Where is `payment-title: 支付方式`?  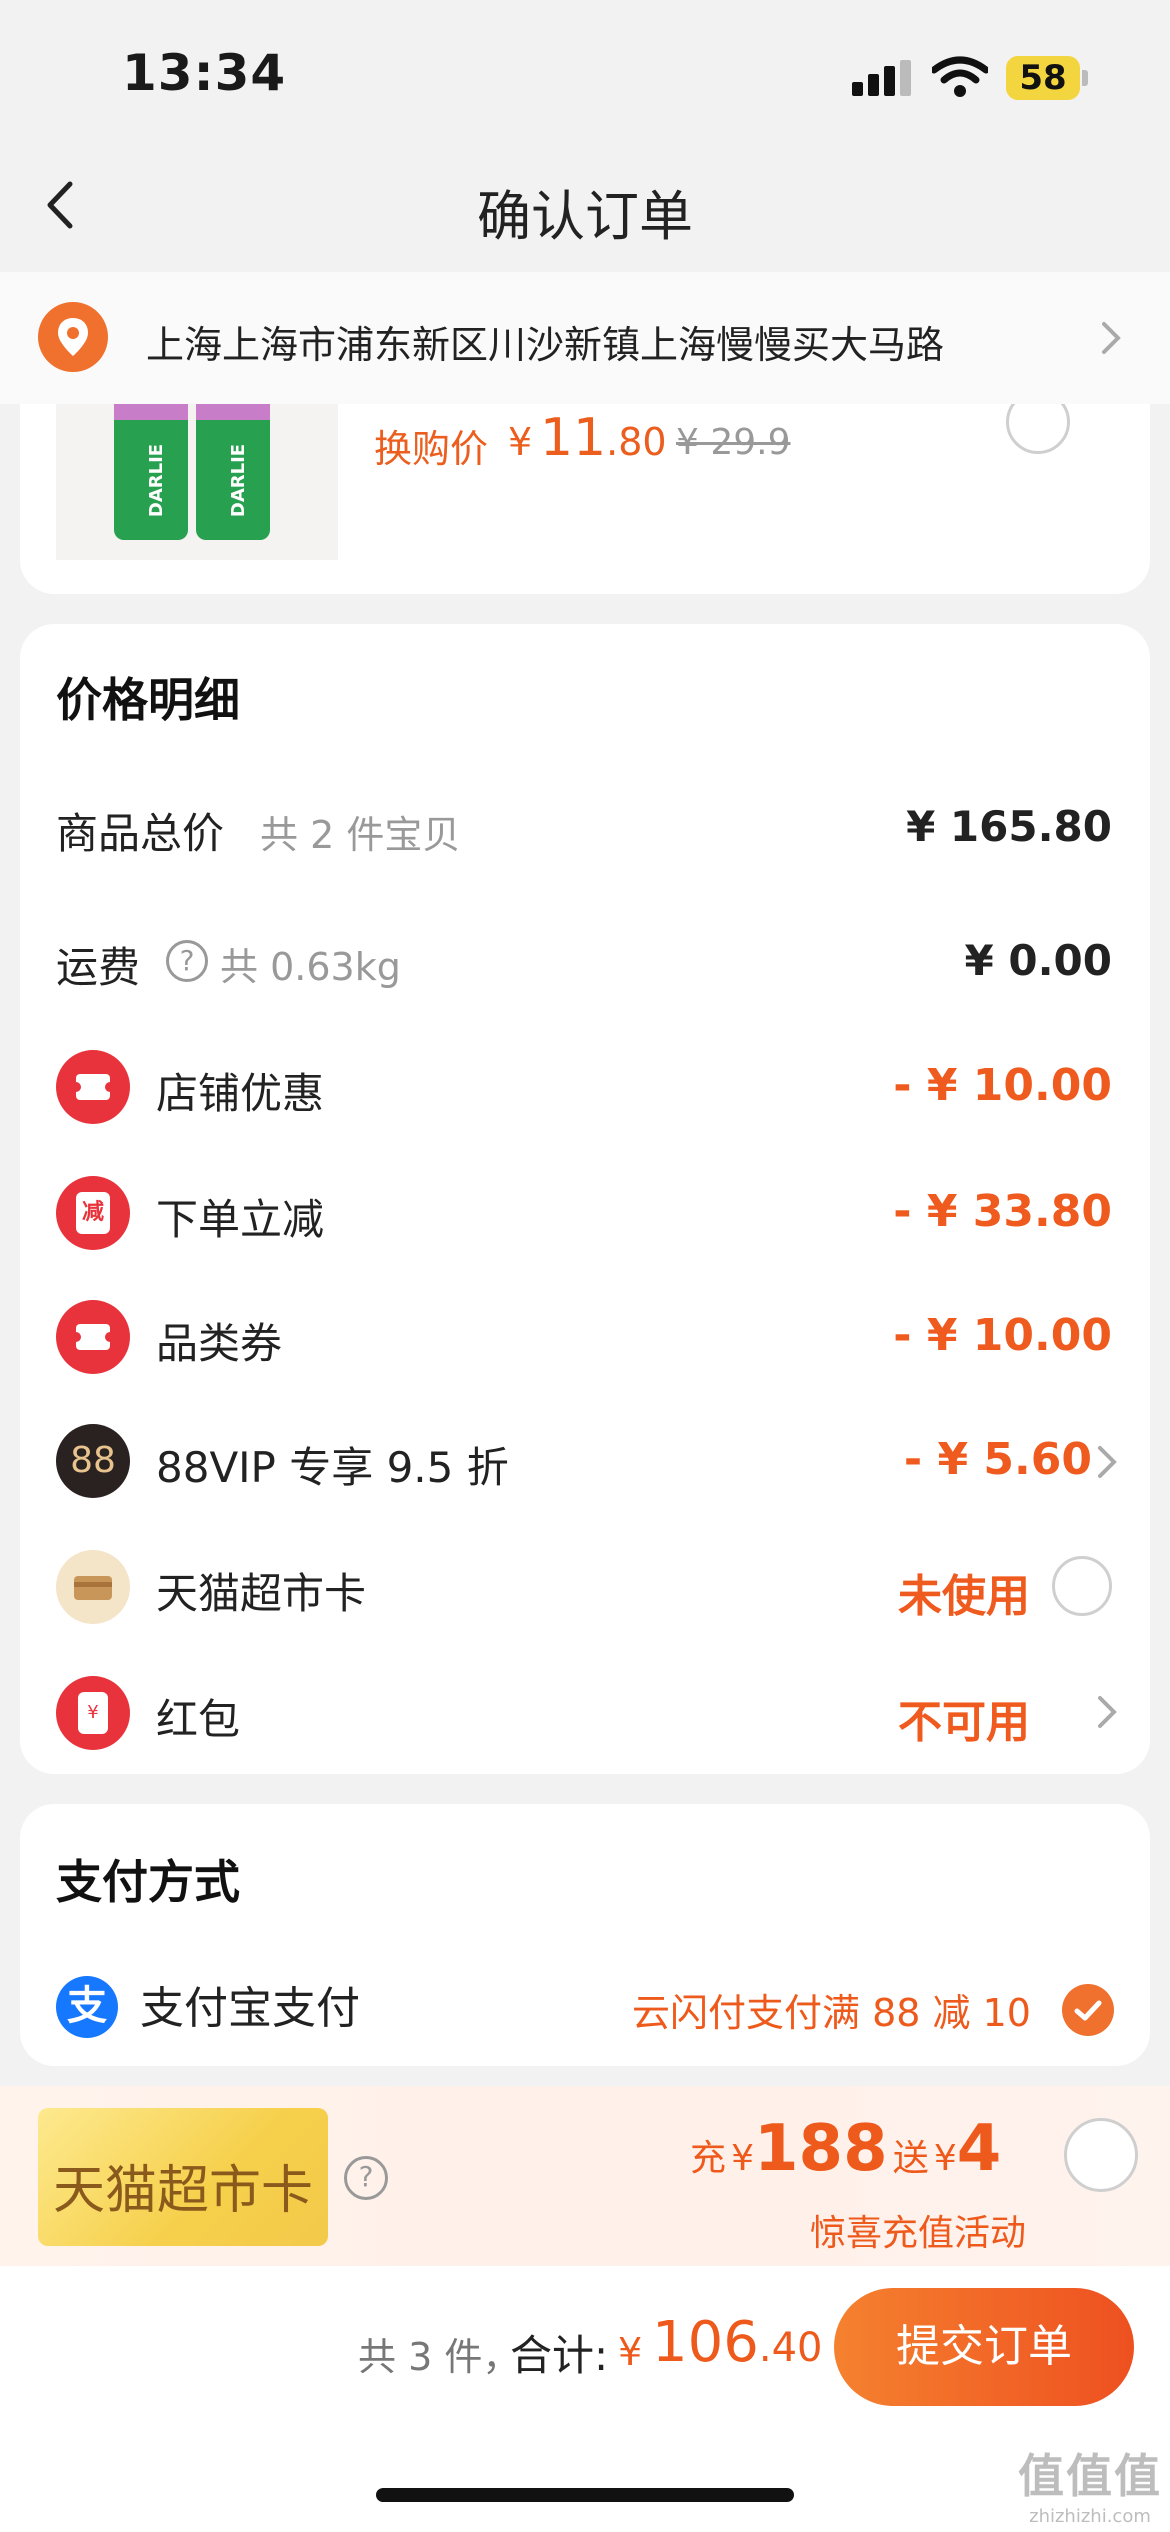
payment-title: 支付方式 is located at coordinates (148, 1882).